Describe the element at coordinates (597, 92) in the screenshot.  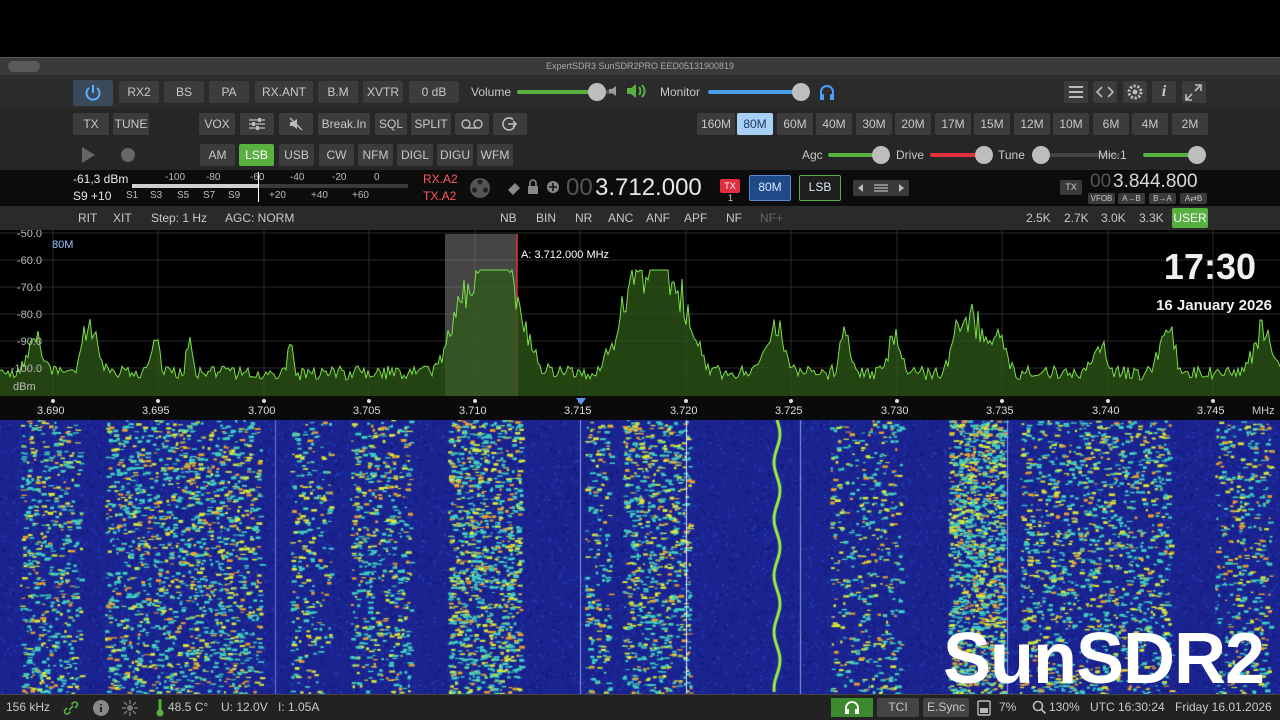
I see `volume-slider-knob` at that location.